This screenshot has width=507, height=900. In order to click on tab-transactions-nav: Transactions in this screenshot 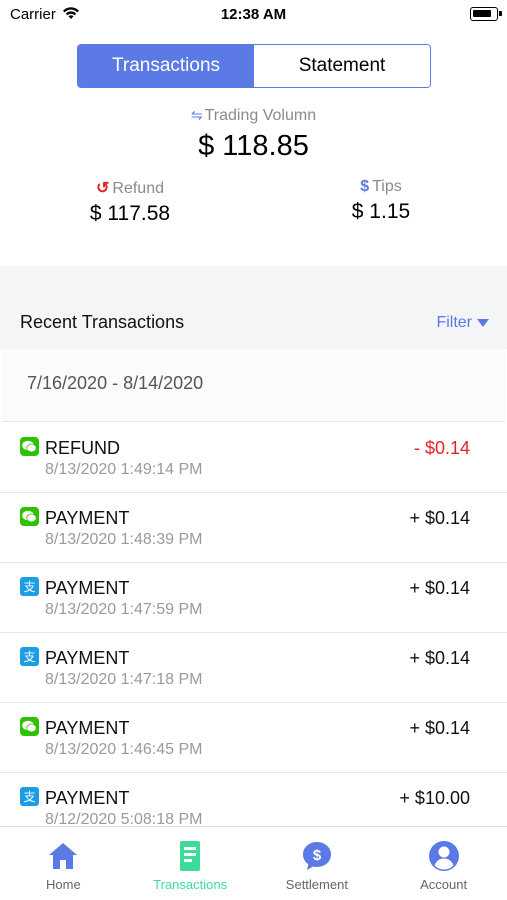, I will do `click(190, 863)`.